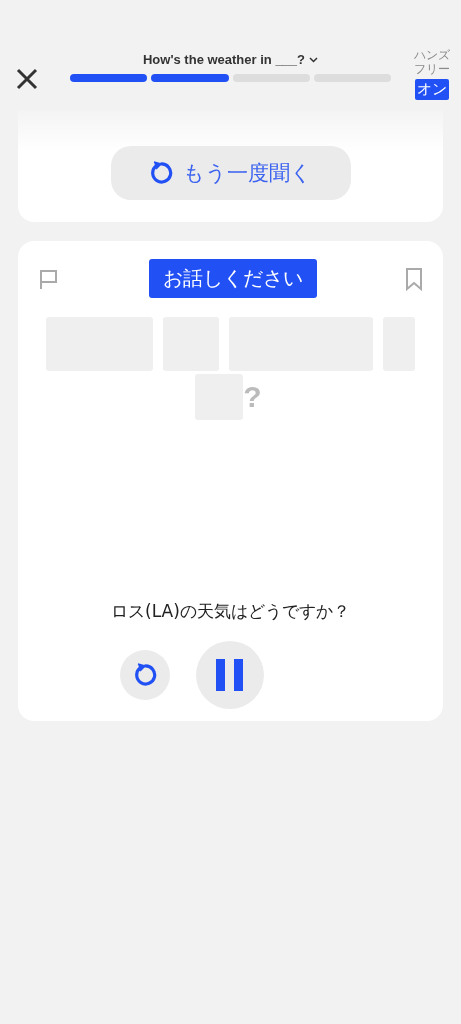 The height and width of the screenshot is (1024, 461). What do you see at coordinates (252, 397) in the screenshot?
I see `question-mark: ?` at bounding box center [252, 397].